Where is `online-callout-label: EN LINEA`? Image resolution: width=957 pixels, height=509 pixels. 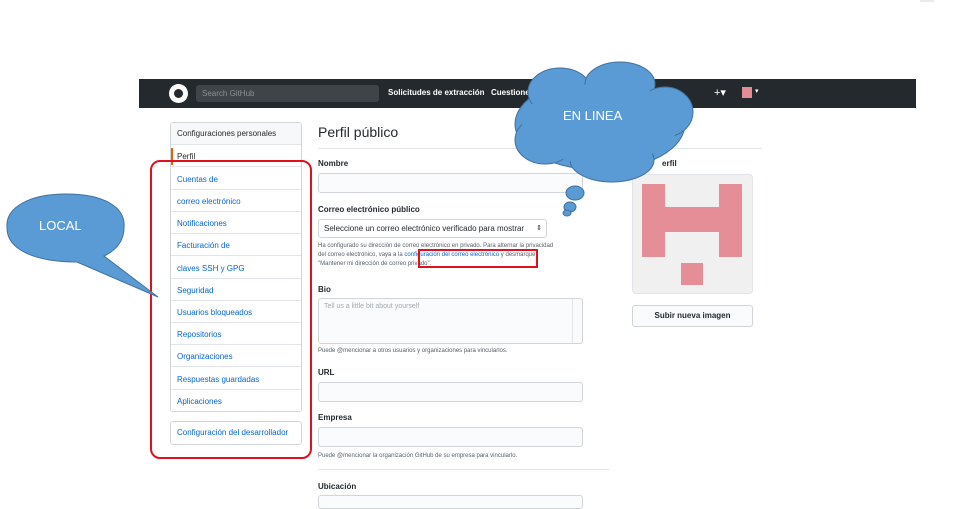
online-callout-label: EN LINEA is located at coordinates (593, 115).